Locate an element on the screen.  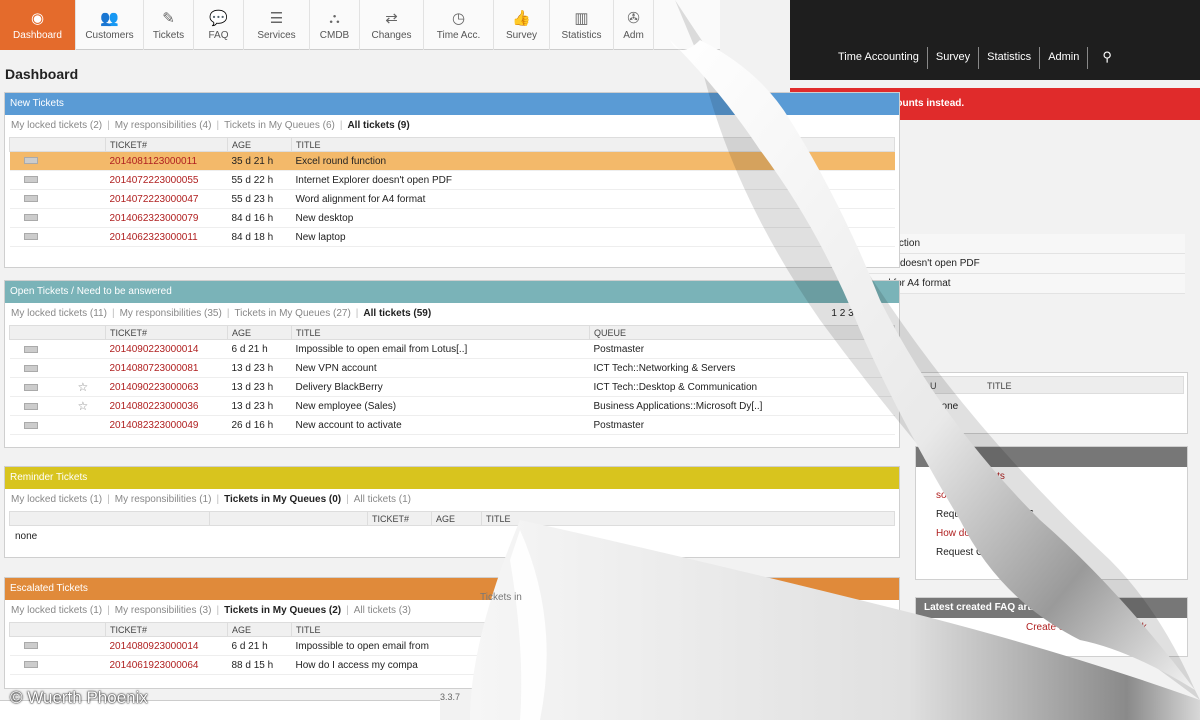
version-label: 3.3.7 is located at coordinates (450, 697).